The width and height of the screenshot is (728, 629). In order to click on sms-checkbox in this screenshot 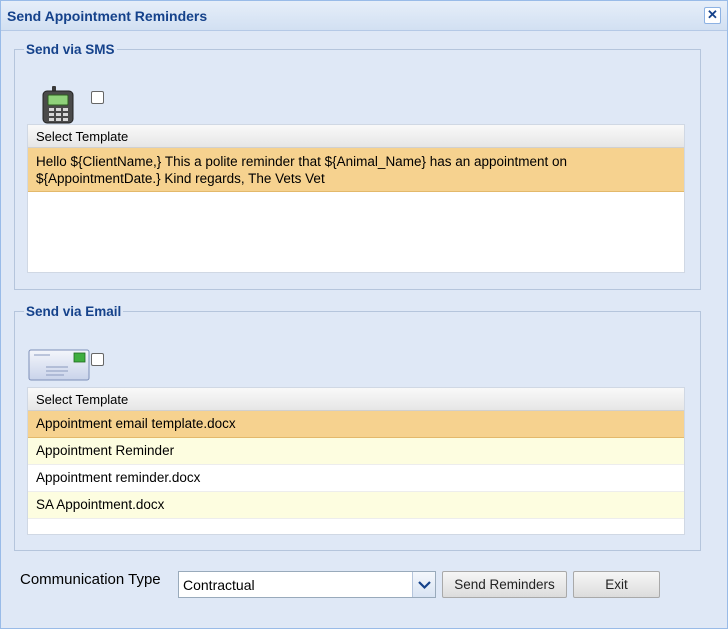, I will do `click(97, 97)`.